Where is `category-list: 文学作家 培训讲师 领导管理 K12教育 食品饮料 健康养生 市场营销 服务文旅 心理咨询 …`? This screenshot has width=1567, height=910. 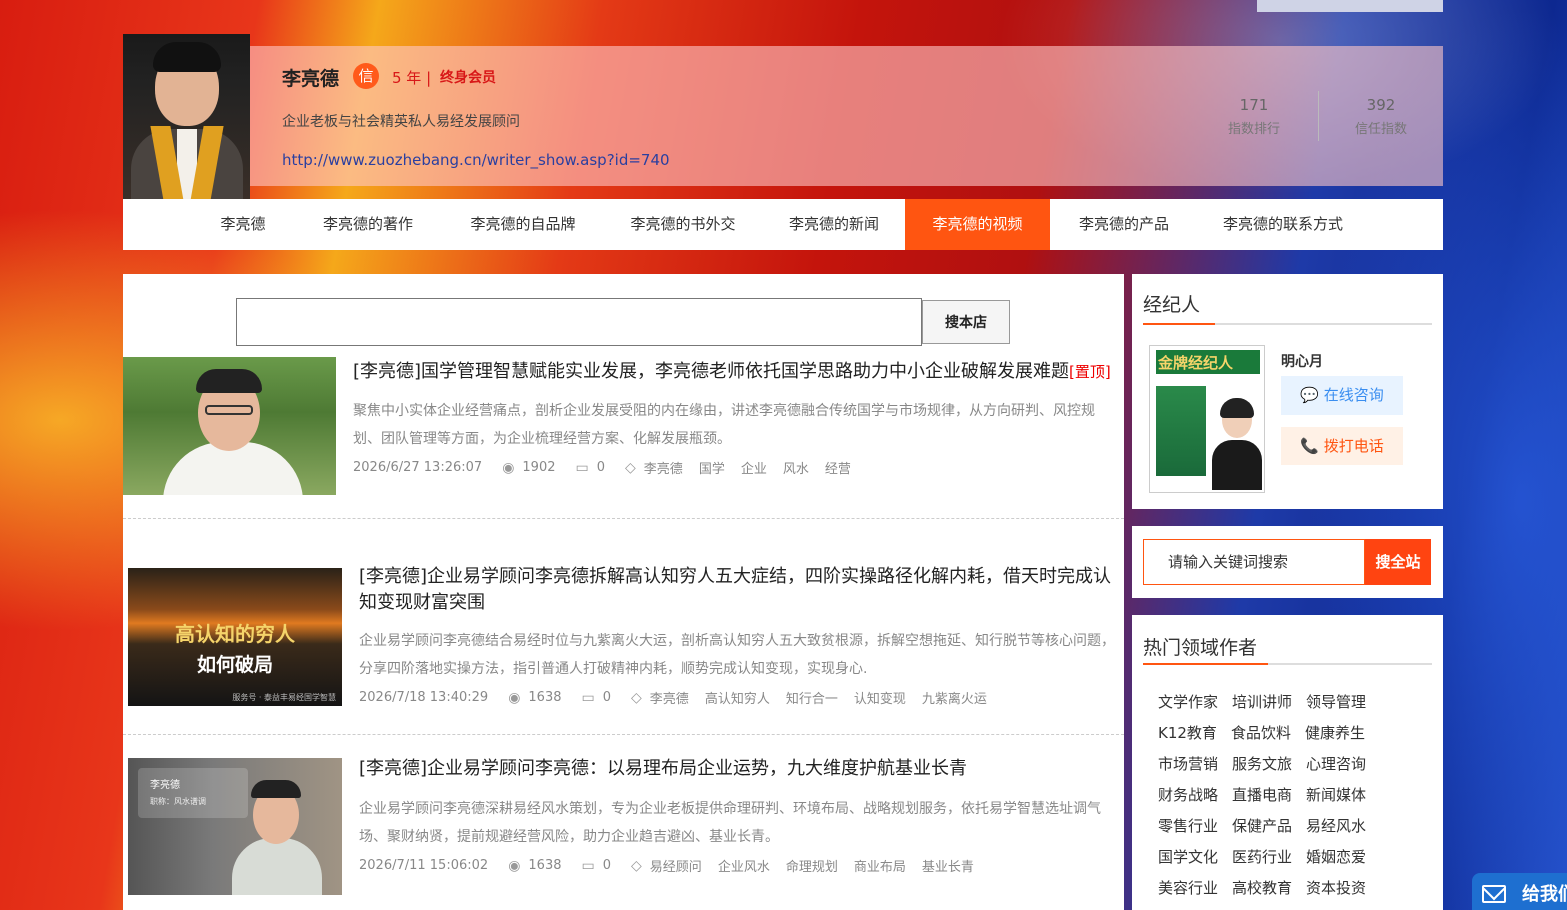 category-list: 文学作家 培训讲师 领导管理 K12教育 食品饮料 健康养生 市场营销 服务文旅 心理咨询 … is located at coordinates (1288, 795).